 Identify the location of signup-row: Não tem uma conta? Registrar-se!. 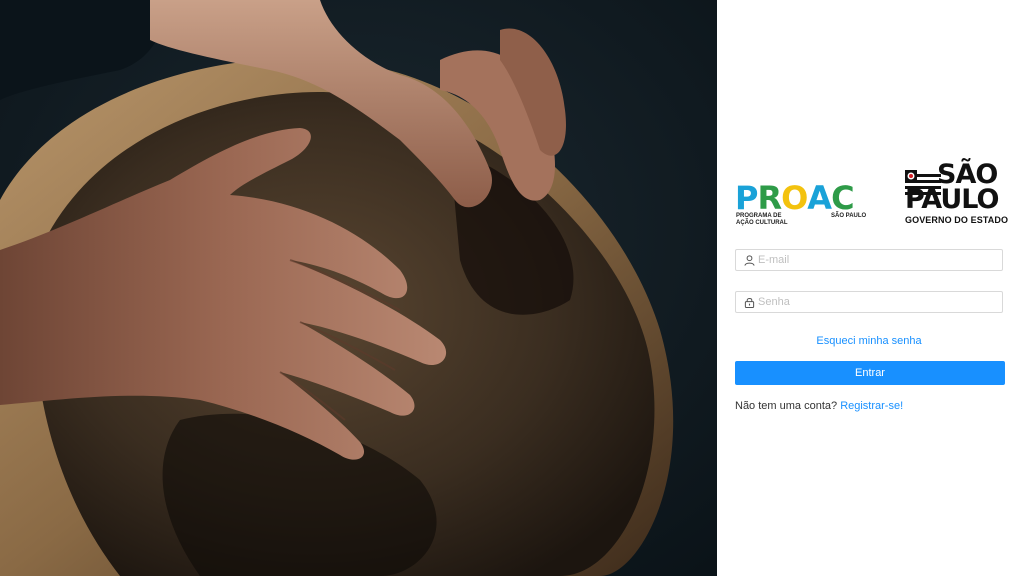
(819, 406).